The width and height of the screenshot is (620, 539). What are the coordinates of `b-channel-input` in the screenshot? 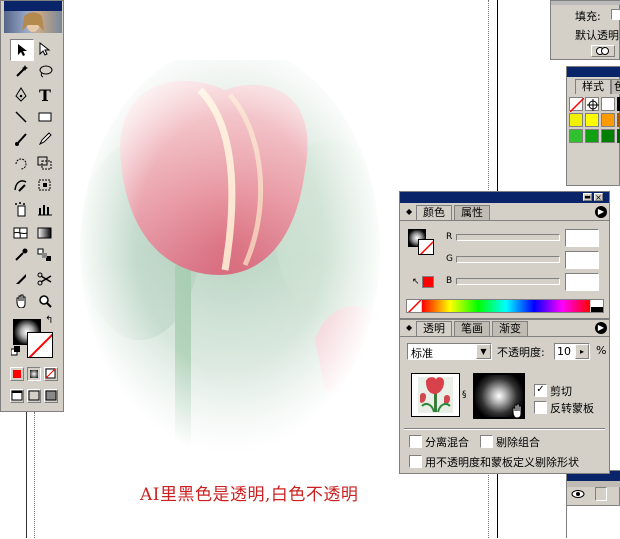 It's located at (582, 282).